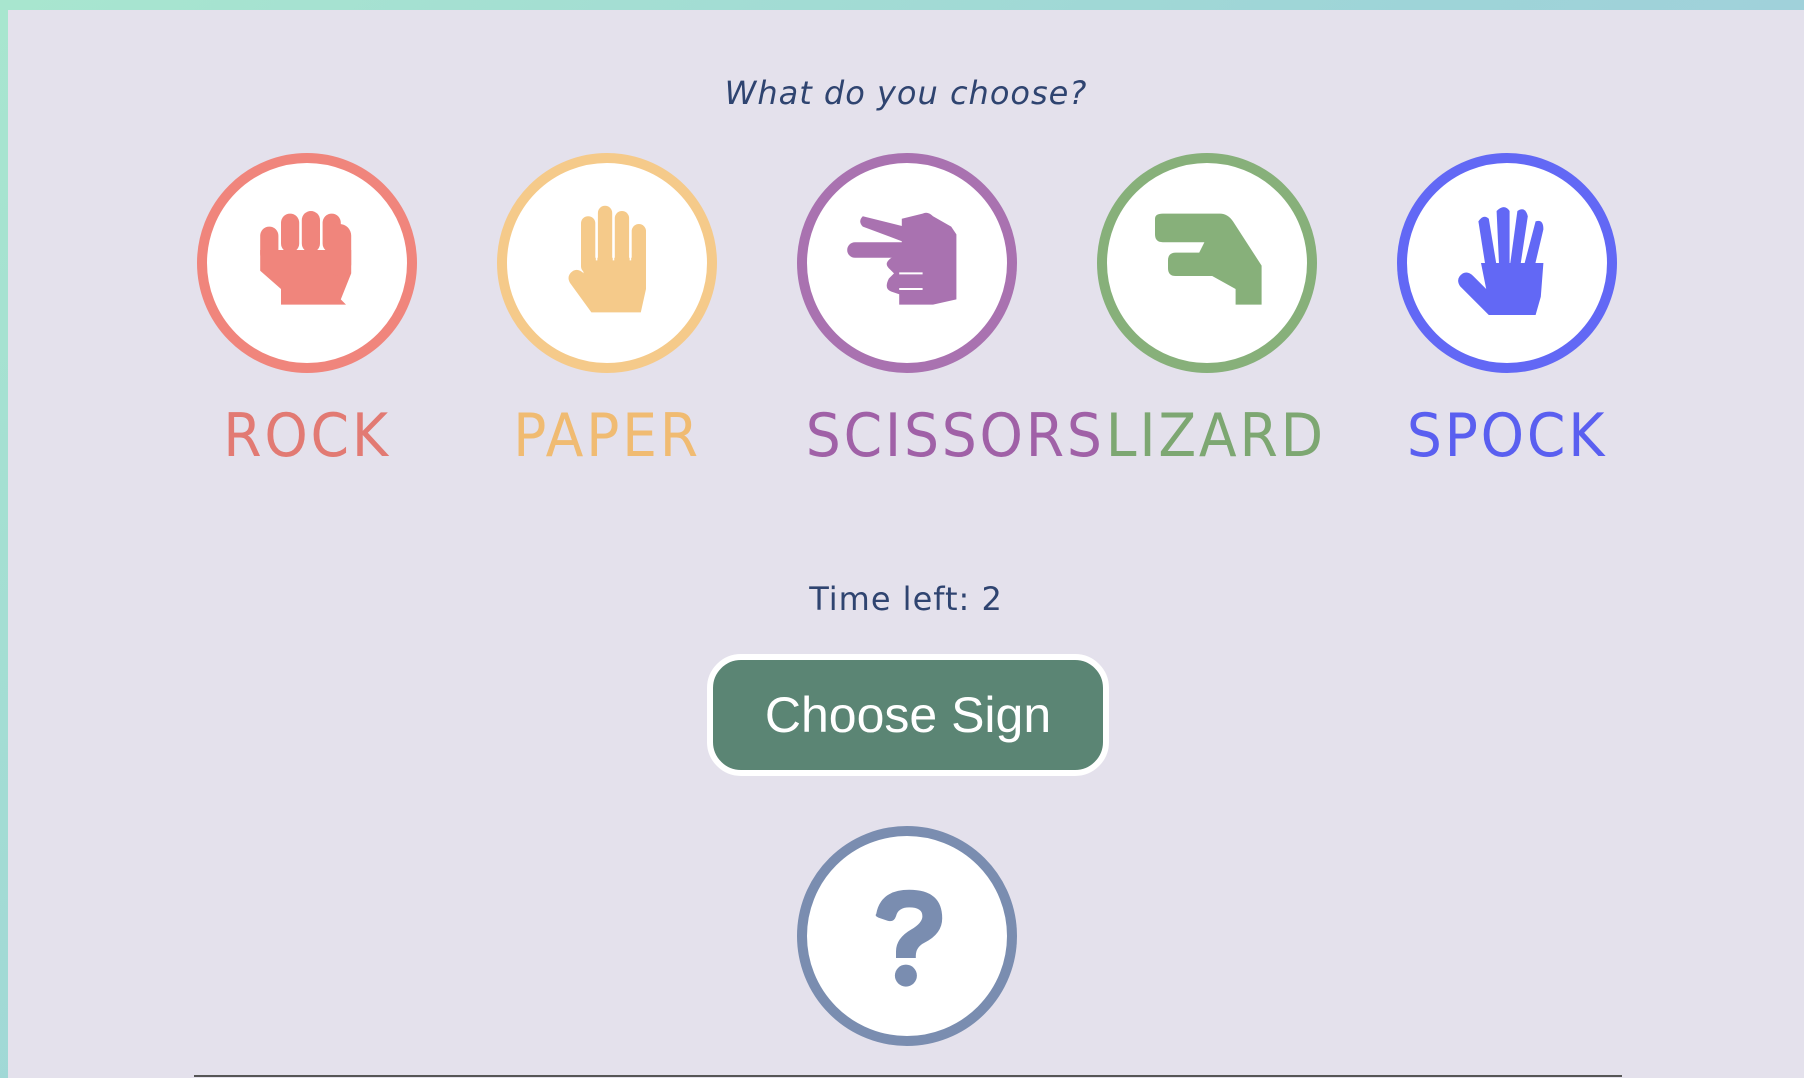 Image resolution: width=1804 pixels, height=1078 pixels. Describe the element at coordinates (955, 436) in the screenshot. I see `choice-label-scissors: SCISSORS` at that location.